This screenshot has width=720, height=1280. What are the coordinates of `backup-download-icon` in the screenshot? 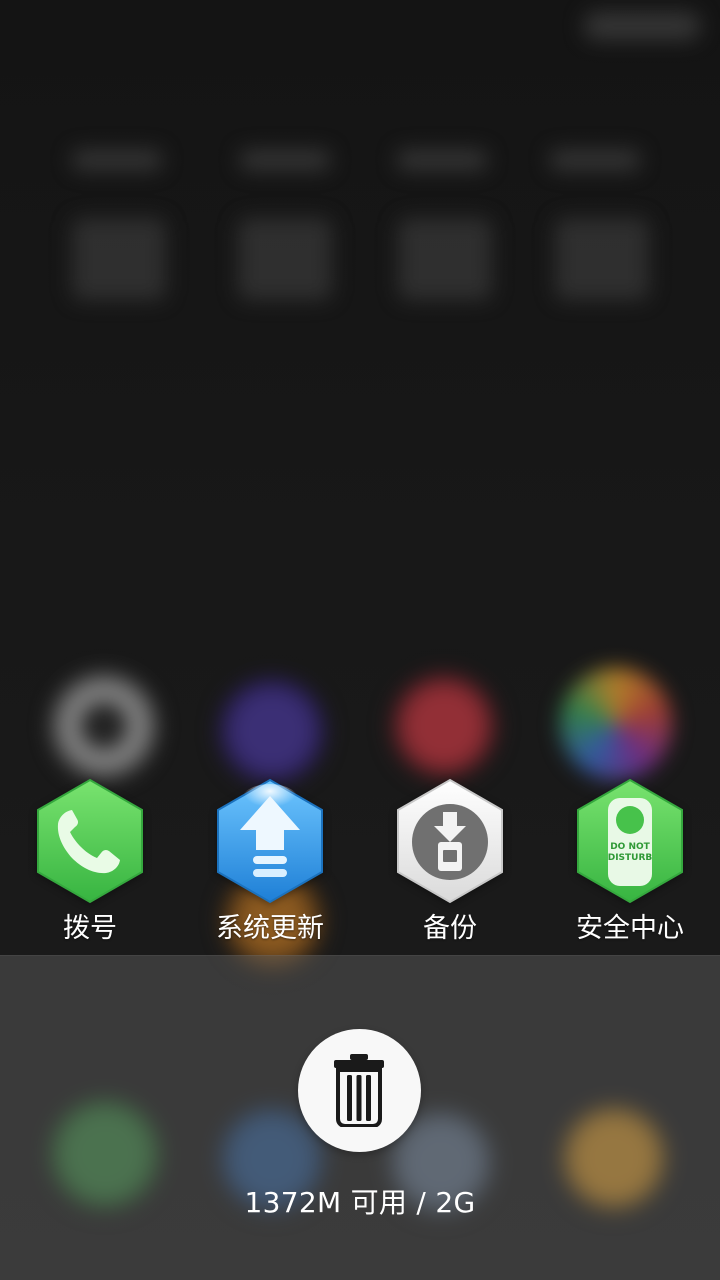 It's located at (450, 841).